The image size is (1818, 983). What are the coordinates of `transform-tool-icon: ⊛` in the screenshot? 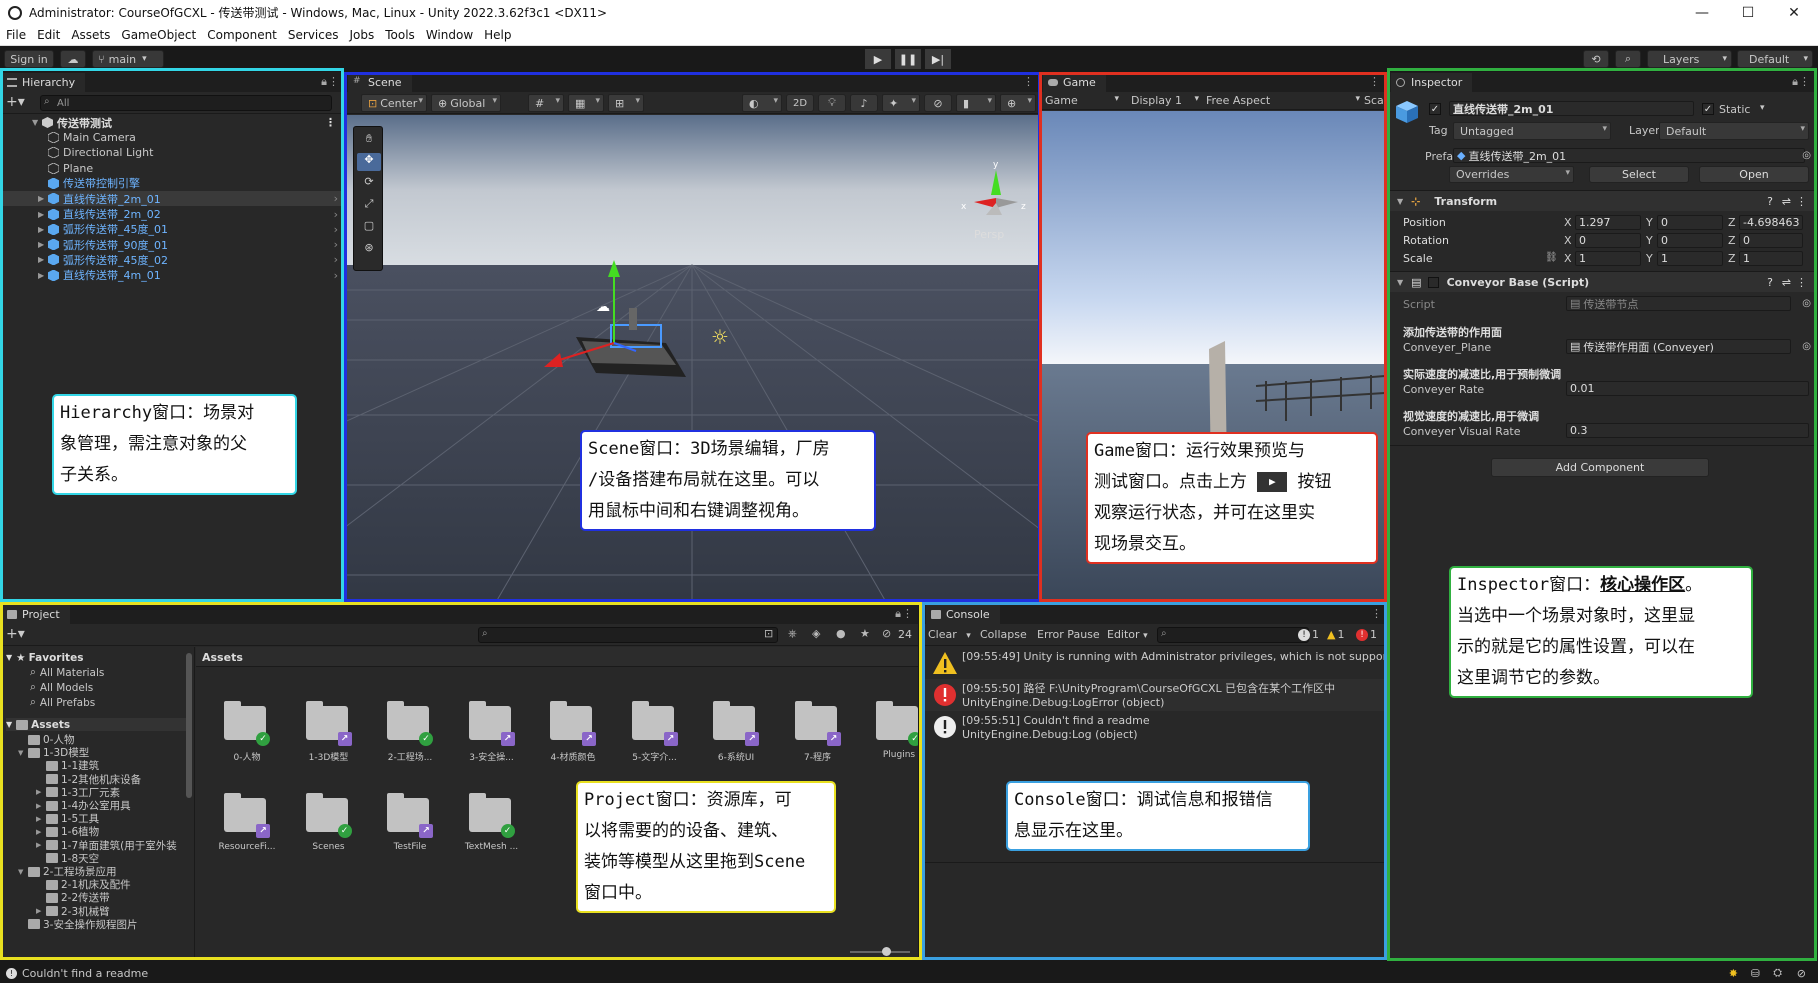 It's located at (369, 250).